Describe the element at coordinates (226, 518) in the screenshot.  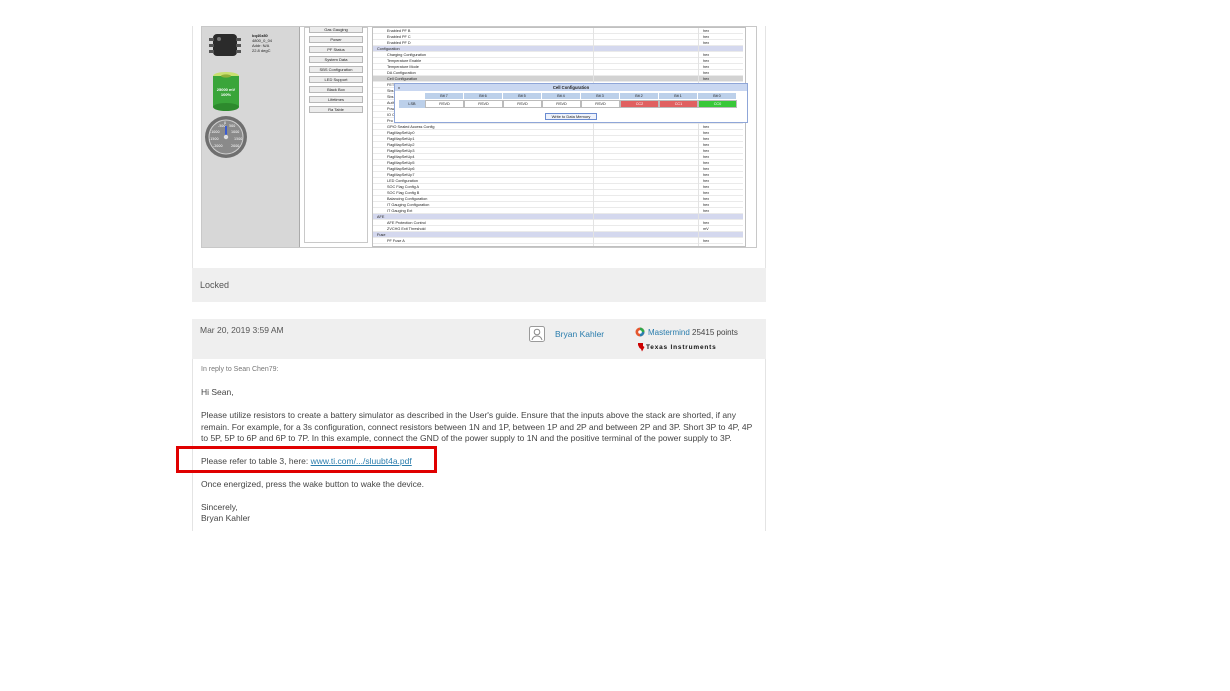
I see `signature: Bryan Kahler` at that location.